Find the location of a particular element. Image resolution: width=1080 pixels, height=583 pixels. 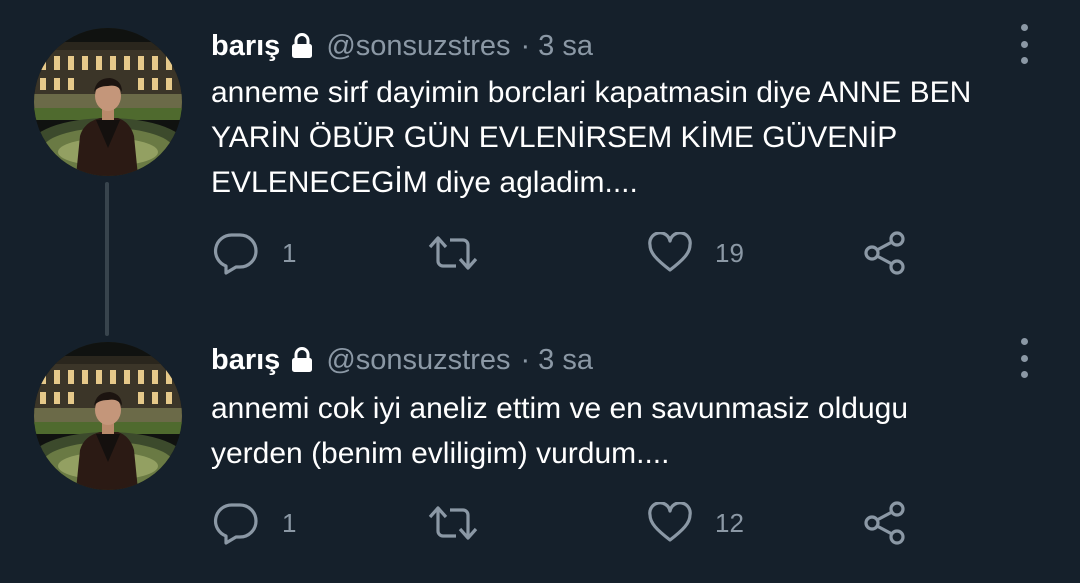

thread-connector-line is located at coordinates (107, 259).